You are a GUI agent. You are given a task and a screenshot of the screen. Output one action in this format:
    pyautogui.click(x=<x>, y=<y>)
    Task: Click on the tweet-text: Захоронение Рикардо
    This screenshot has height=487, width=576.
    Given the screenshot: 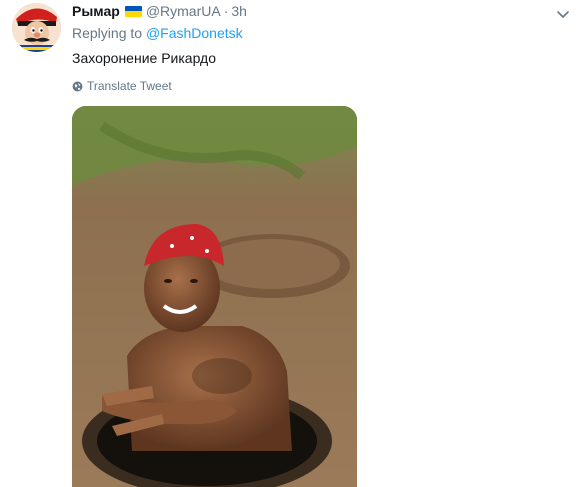 What is the action you would take?
    pyautogui.click(x=144, y=58)
    